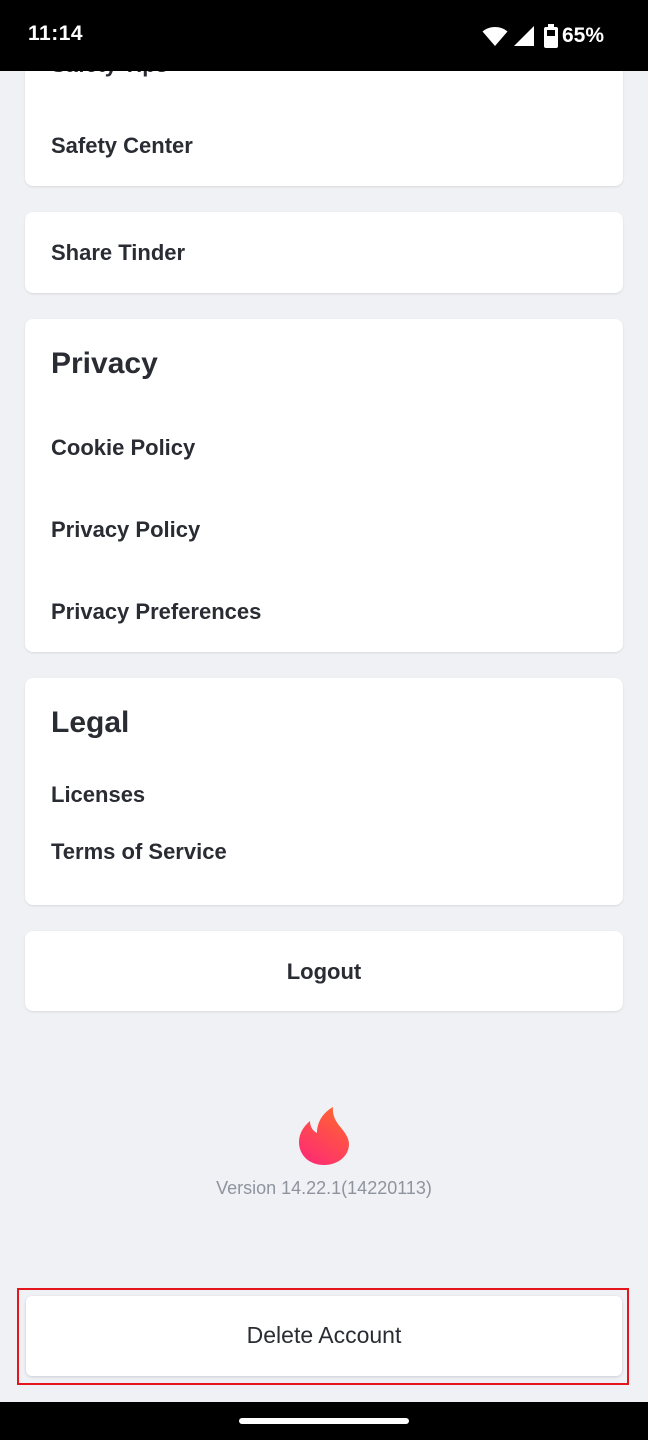  What do you see at coordinates (324, 791) in the screenshot?
I see `legal-card: Legal Licenses Terms of Service` at bounding box center [324, 791].